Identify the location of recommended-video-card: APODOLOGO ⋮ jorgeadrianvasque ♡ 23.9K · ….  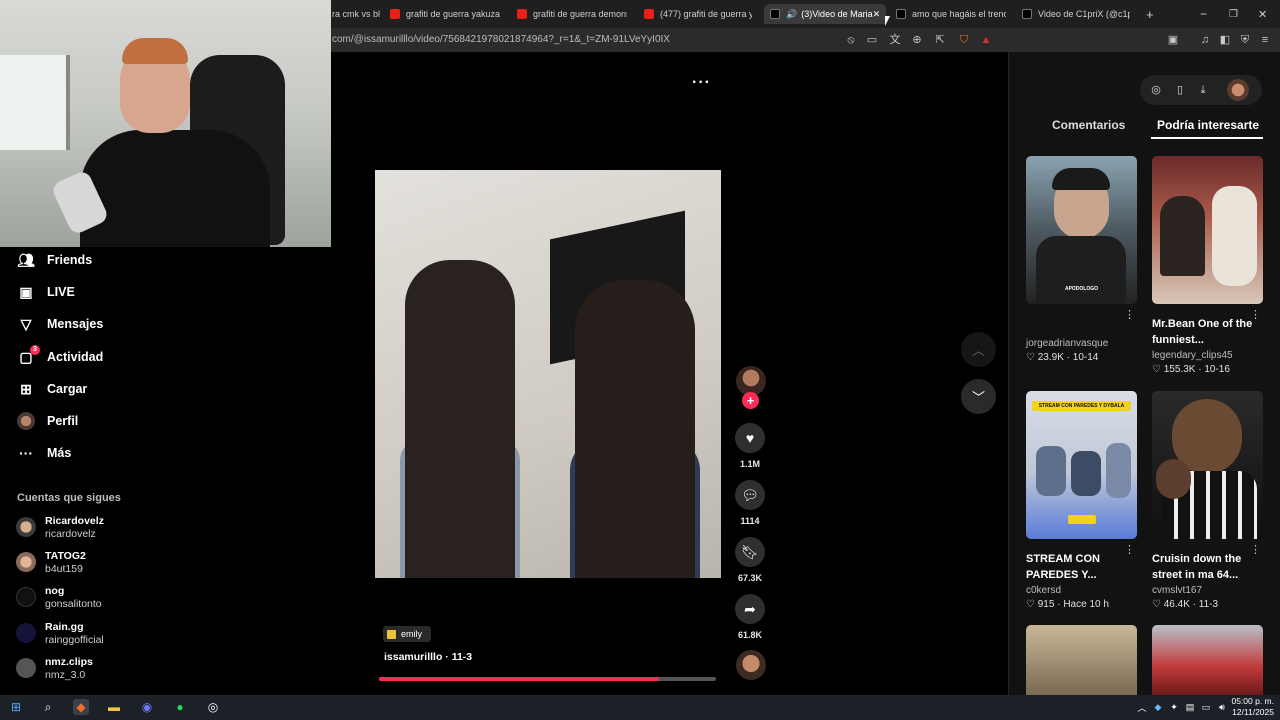
(1081, 259).